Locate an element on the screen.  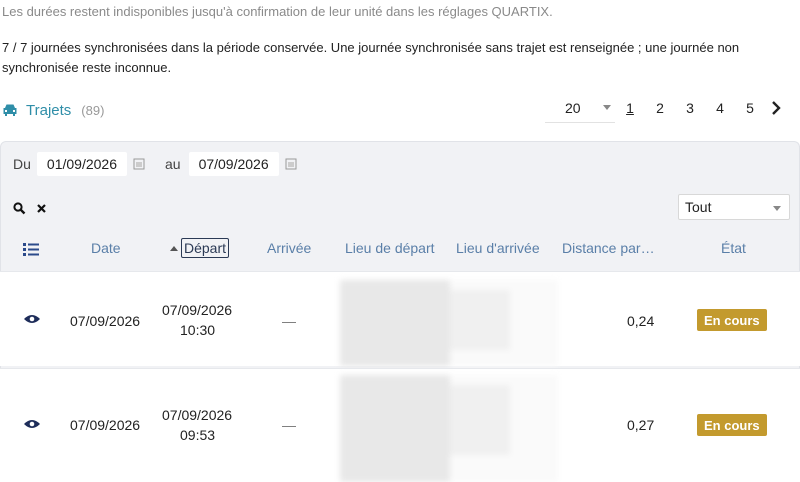
from-date-input: 01/09/2026 is located at coordinates (81, 164).